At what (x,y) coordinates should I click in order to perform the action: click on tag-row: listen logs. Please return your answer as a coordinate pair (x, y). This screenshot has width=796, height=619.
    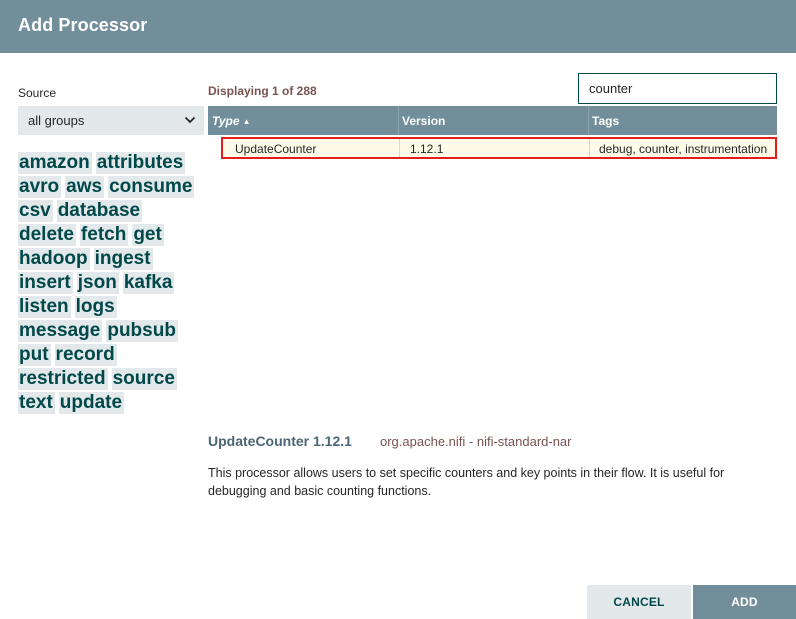
    Looking at the image, I should click on (113, 308).